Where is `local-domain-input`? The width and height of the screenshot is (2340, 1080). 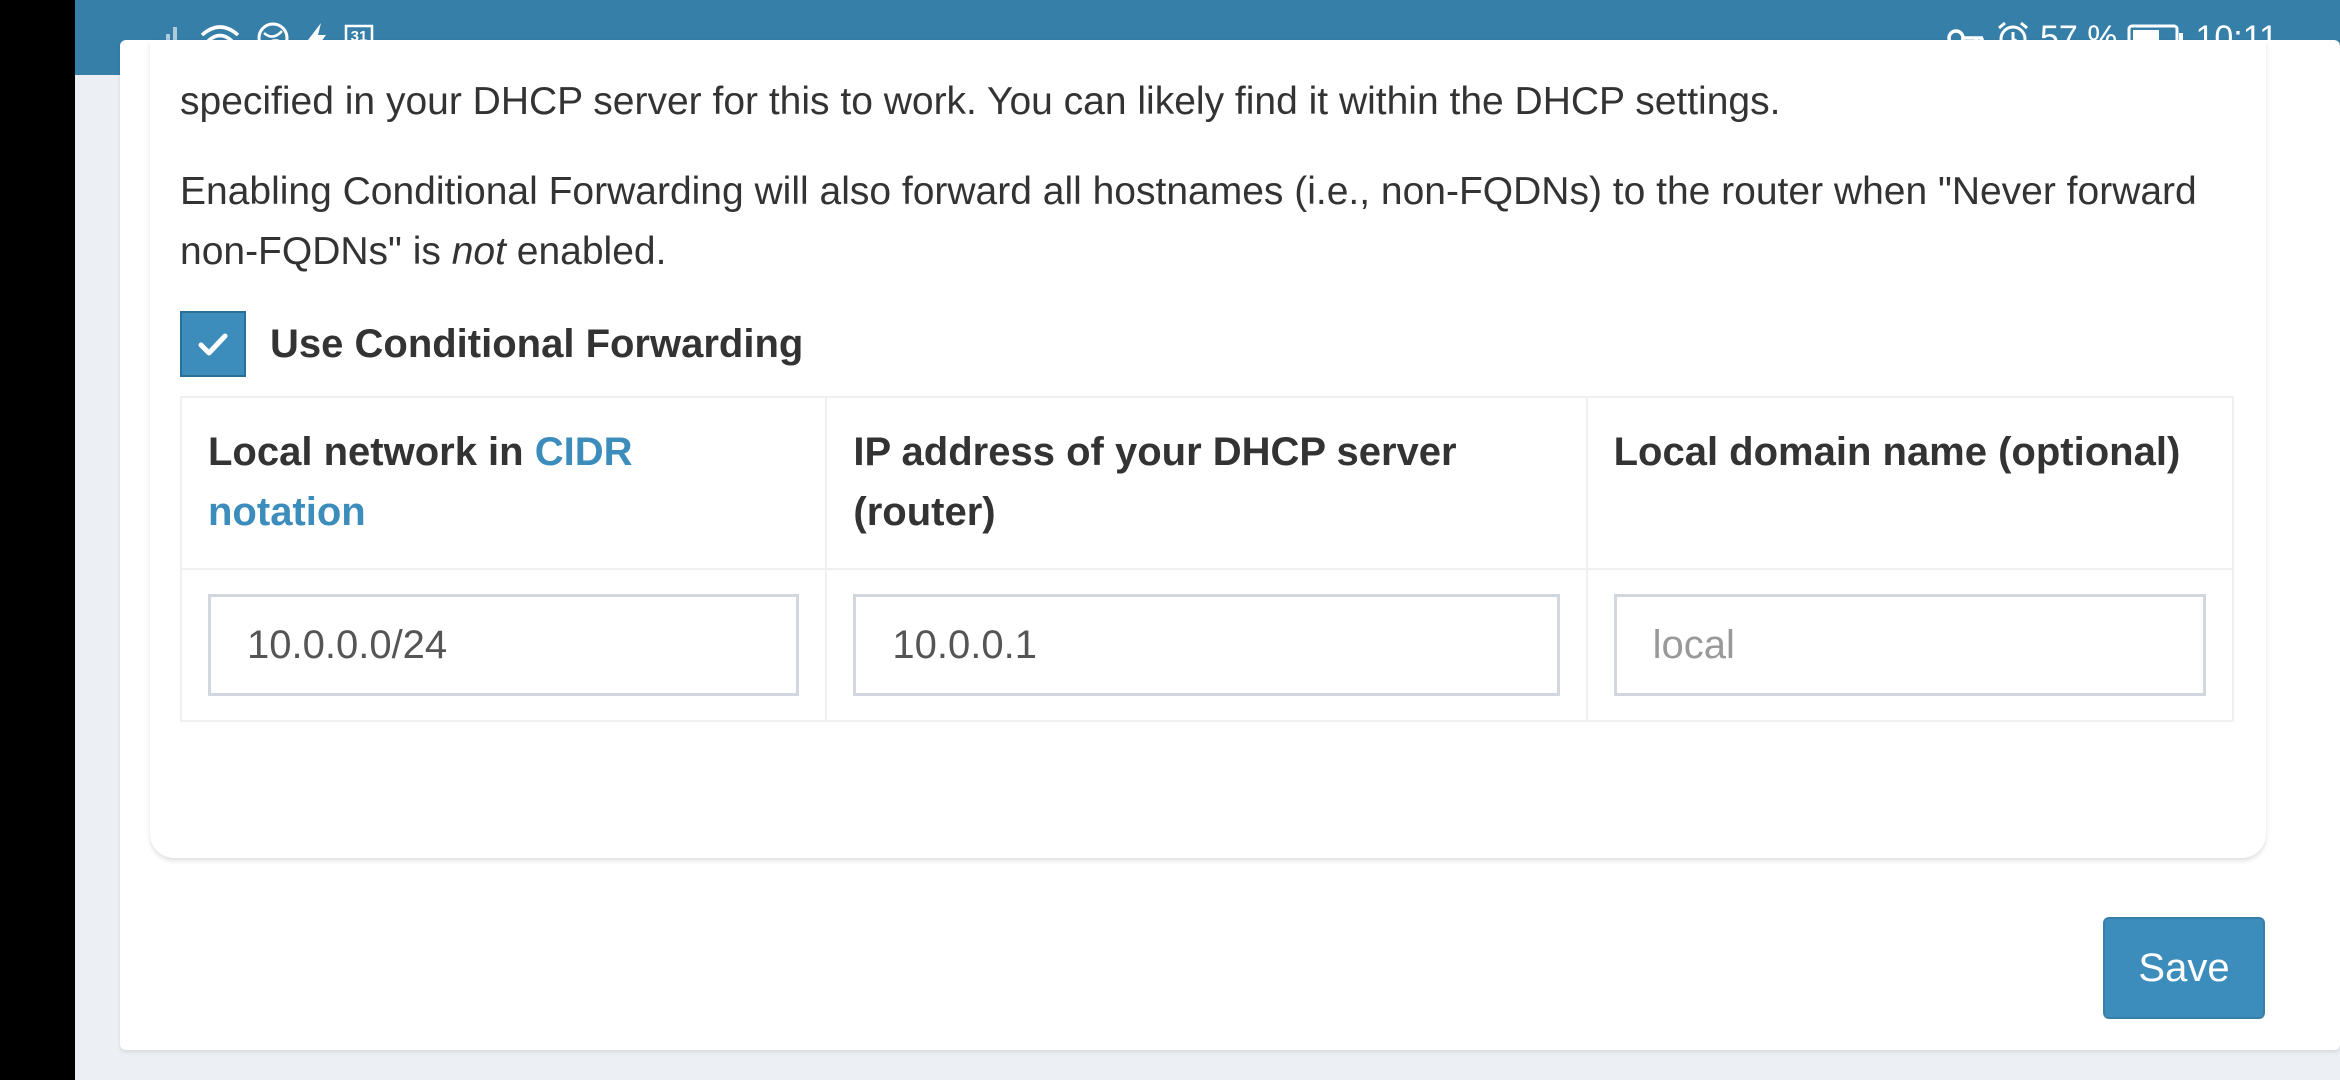
local-domain-input is located at coordinates (1909, 645).